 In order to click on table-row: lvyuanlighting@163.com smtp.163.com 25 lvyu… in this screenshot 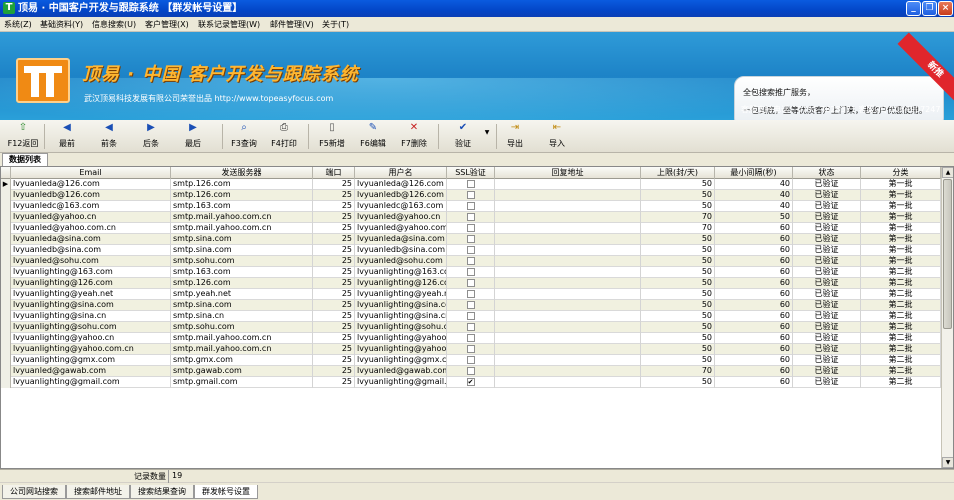, I will do `click(471, 272)`.